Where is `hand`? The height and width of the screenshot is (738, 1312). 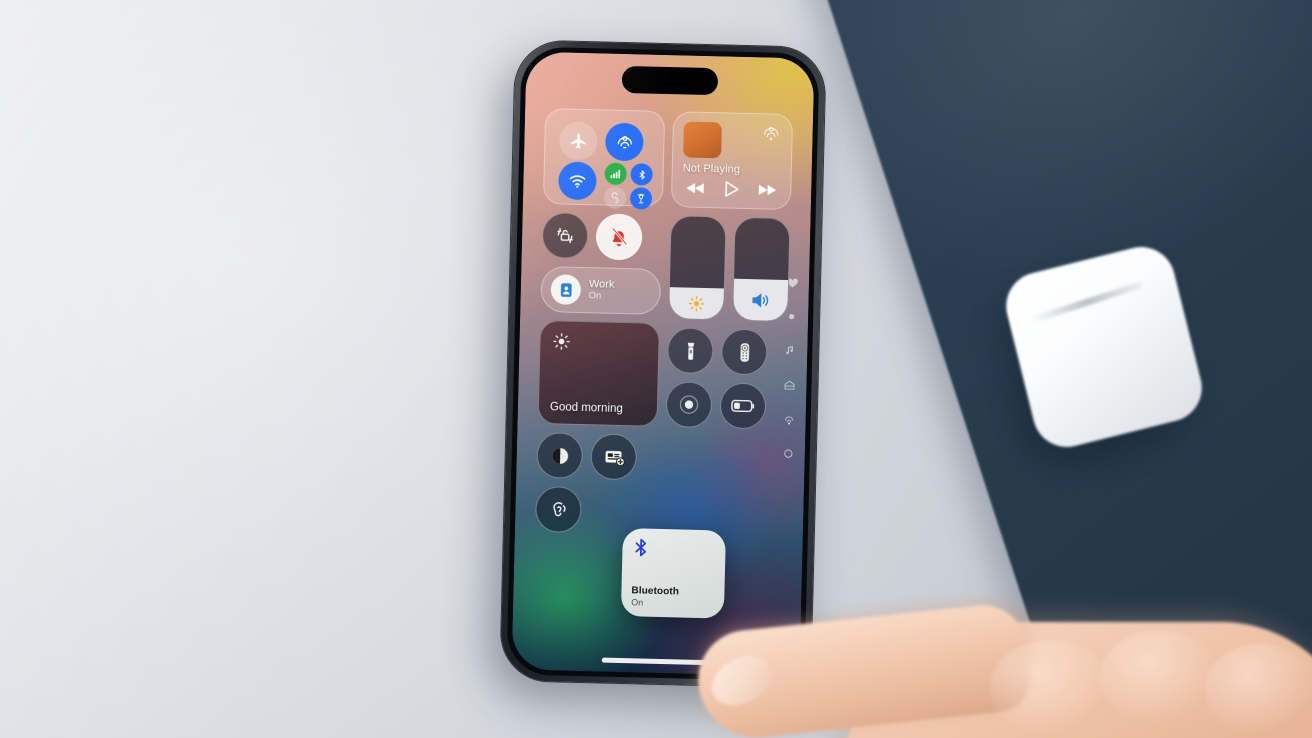
hand is located at coordinates (1001, 669).